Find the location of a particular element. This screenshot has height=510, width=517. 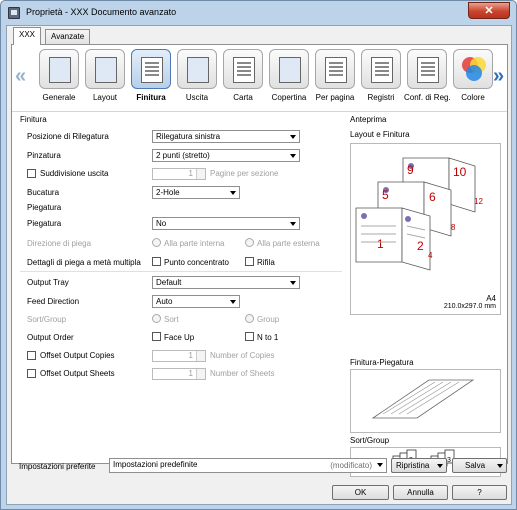

punch-label: Bucatura is located at coordinates (43, 192).